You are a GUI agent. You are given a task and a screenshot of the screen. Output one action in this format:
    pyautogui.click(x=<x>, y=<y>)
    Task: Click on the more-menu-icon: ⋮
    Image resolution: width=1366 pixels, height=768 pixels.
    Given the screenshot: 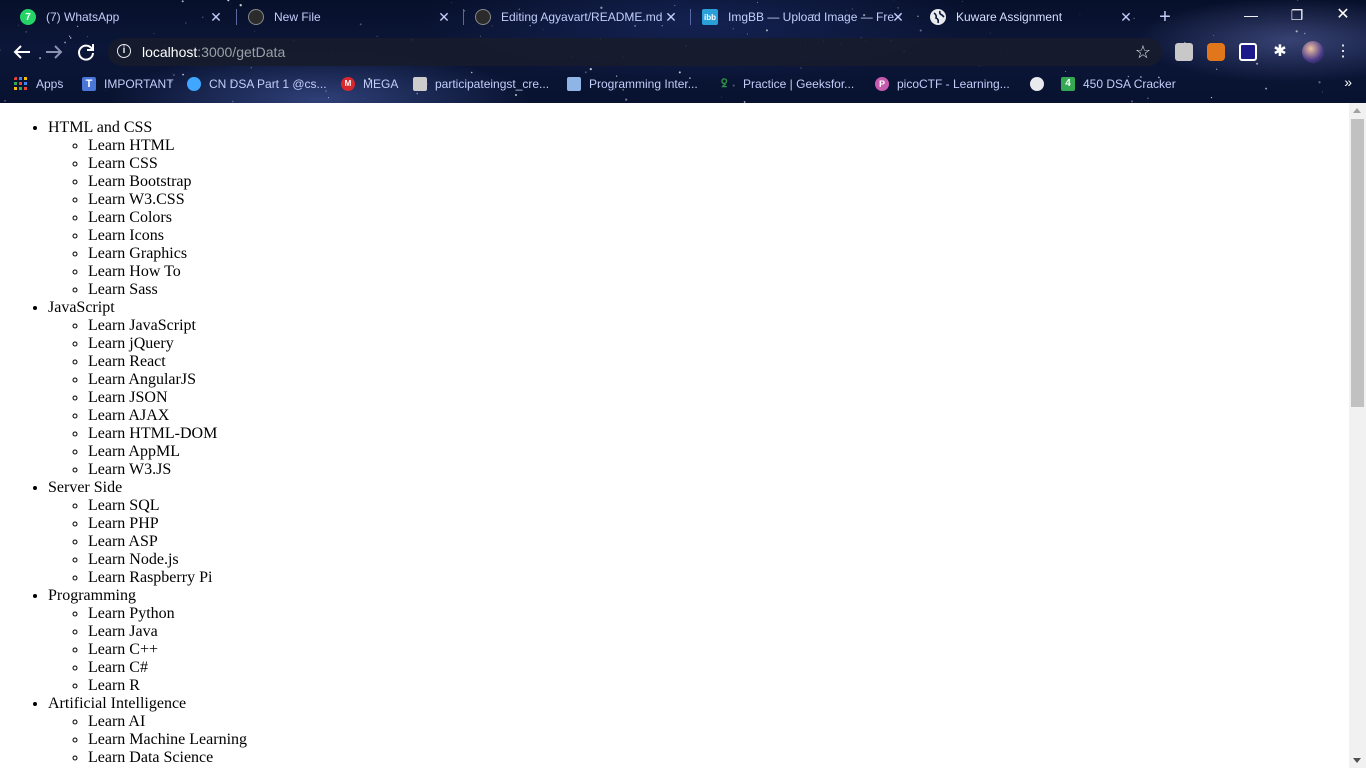 What is the action you would take?
    pyautogui.click(x=1343, y=52)
    